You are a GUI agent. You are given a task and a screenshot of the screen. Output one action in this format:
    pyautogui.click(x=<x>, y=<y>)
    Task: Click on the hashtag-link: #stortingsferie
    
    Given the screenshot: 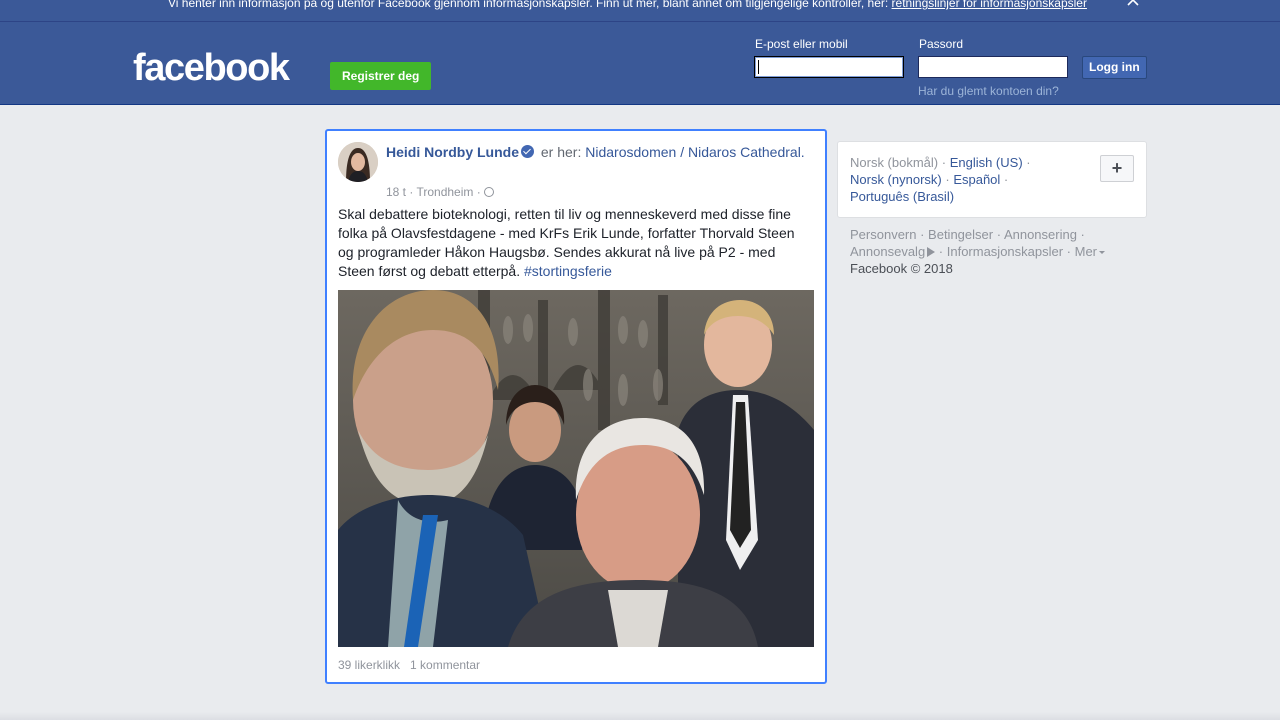 What is the action you would take?
    pyautogui.click(x=568, y=271)
    